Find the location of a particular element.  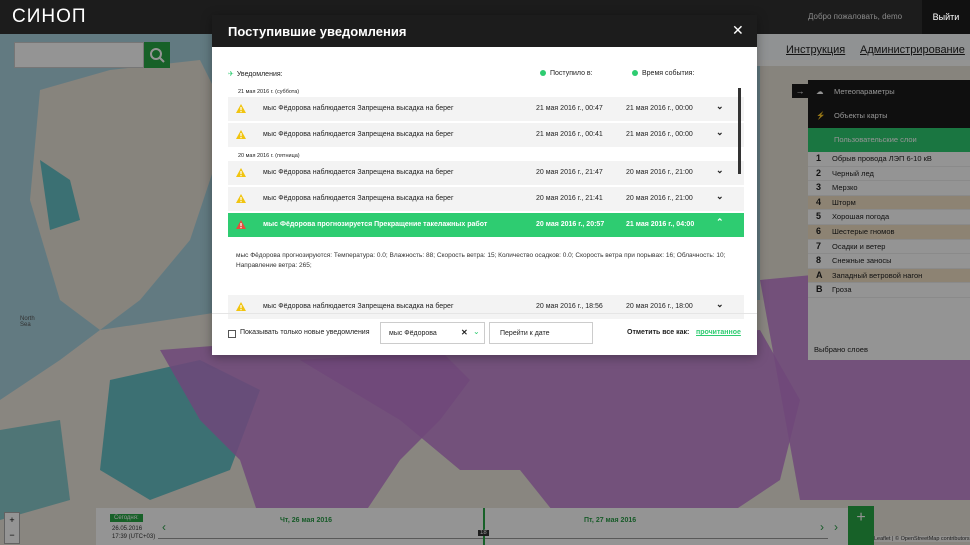

modal-title: Поступившие уведомления is located at coordinates (317, 31).